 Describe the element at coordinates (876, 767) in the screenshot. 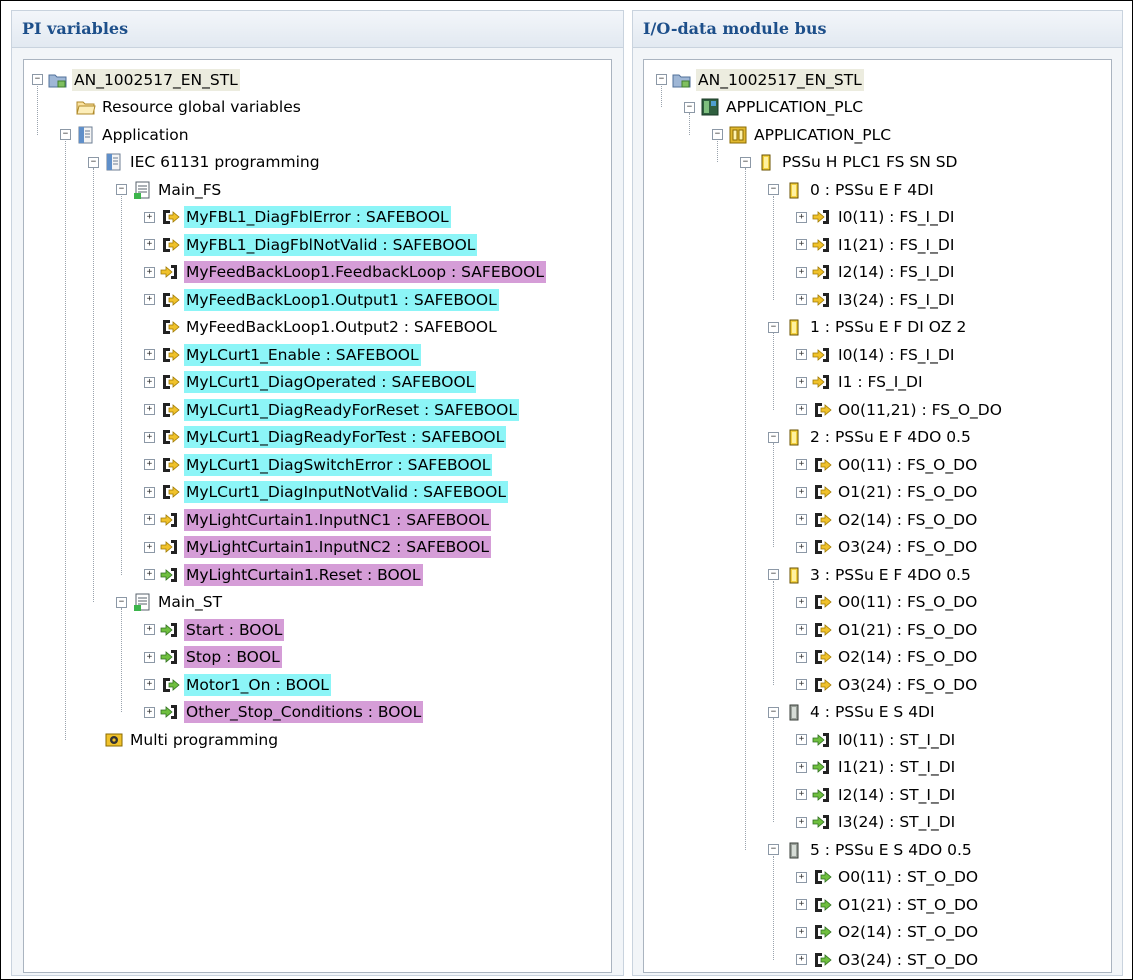

I see `io-tree-node: + I1(21) : ST_I_DI` at that location.